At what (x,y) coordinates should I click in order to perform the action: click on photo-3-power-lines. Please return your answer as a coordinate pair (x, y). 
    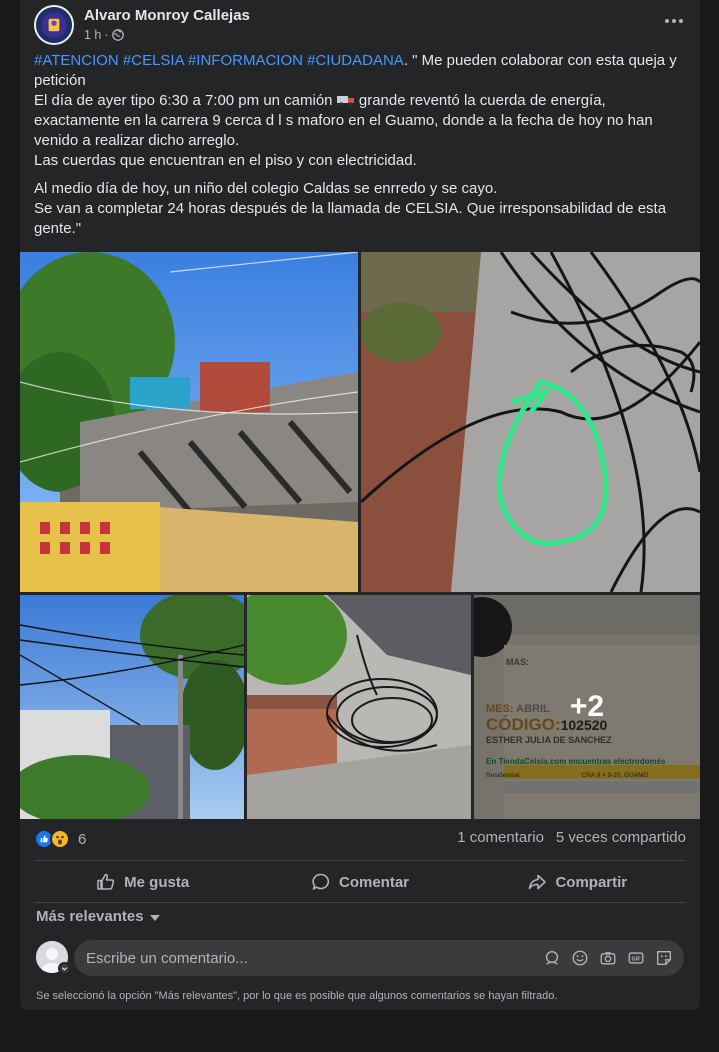
    Looking at the image, I should click on (132, 707).